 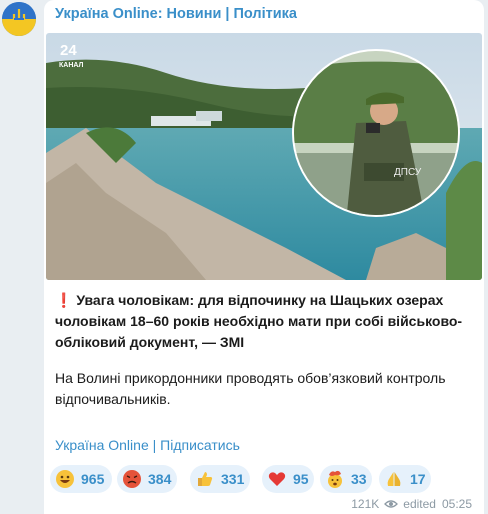 What do you see at coordinates (205, 479) in the screenshot?
I see `thumbs-up-icon` at bounding box center [205, 479].